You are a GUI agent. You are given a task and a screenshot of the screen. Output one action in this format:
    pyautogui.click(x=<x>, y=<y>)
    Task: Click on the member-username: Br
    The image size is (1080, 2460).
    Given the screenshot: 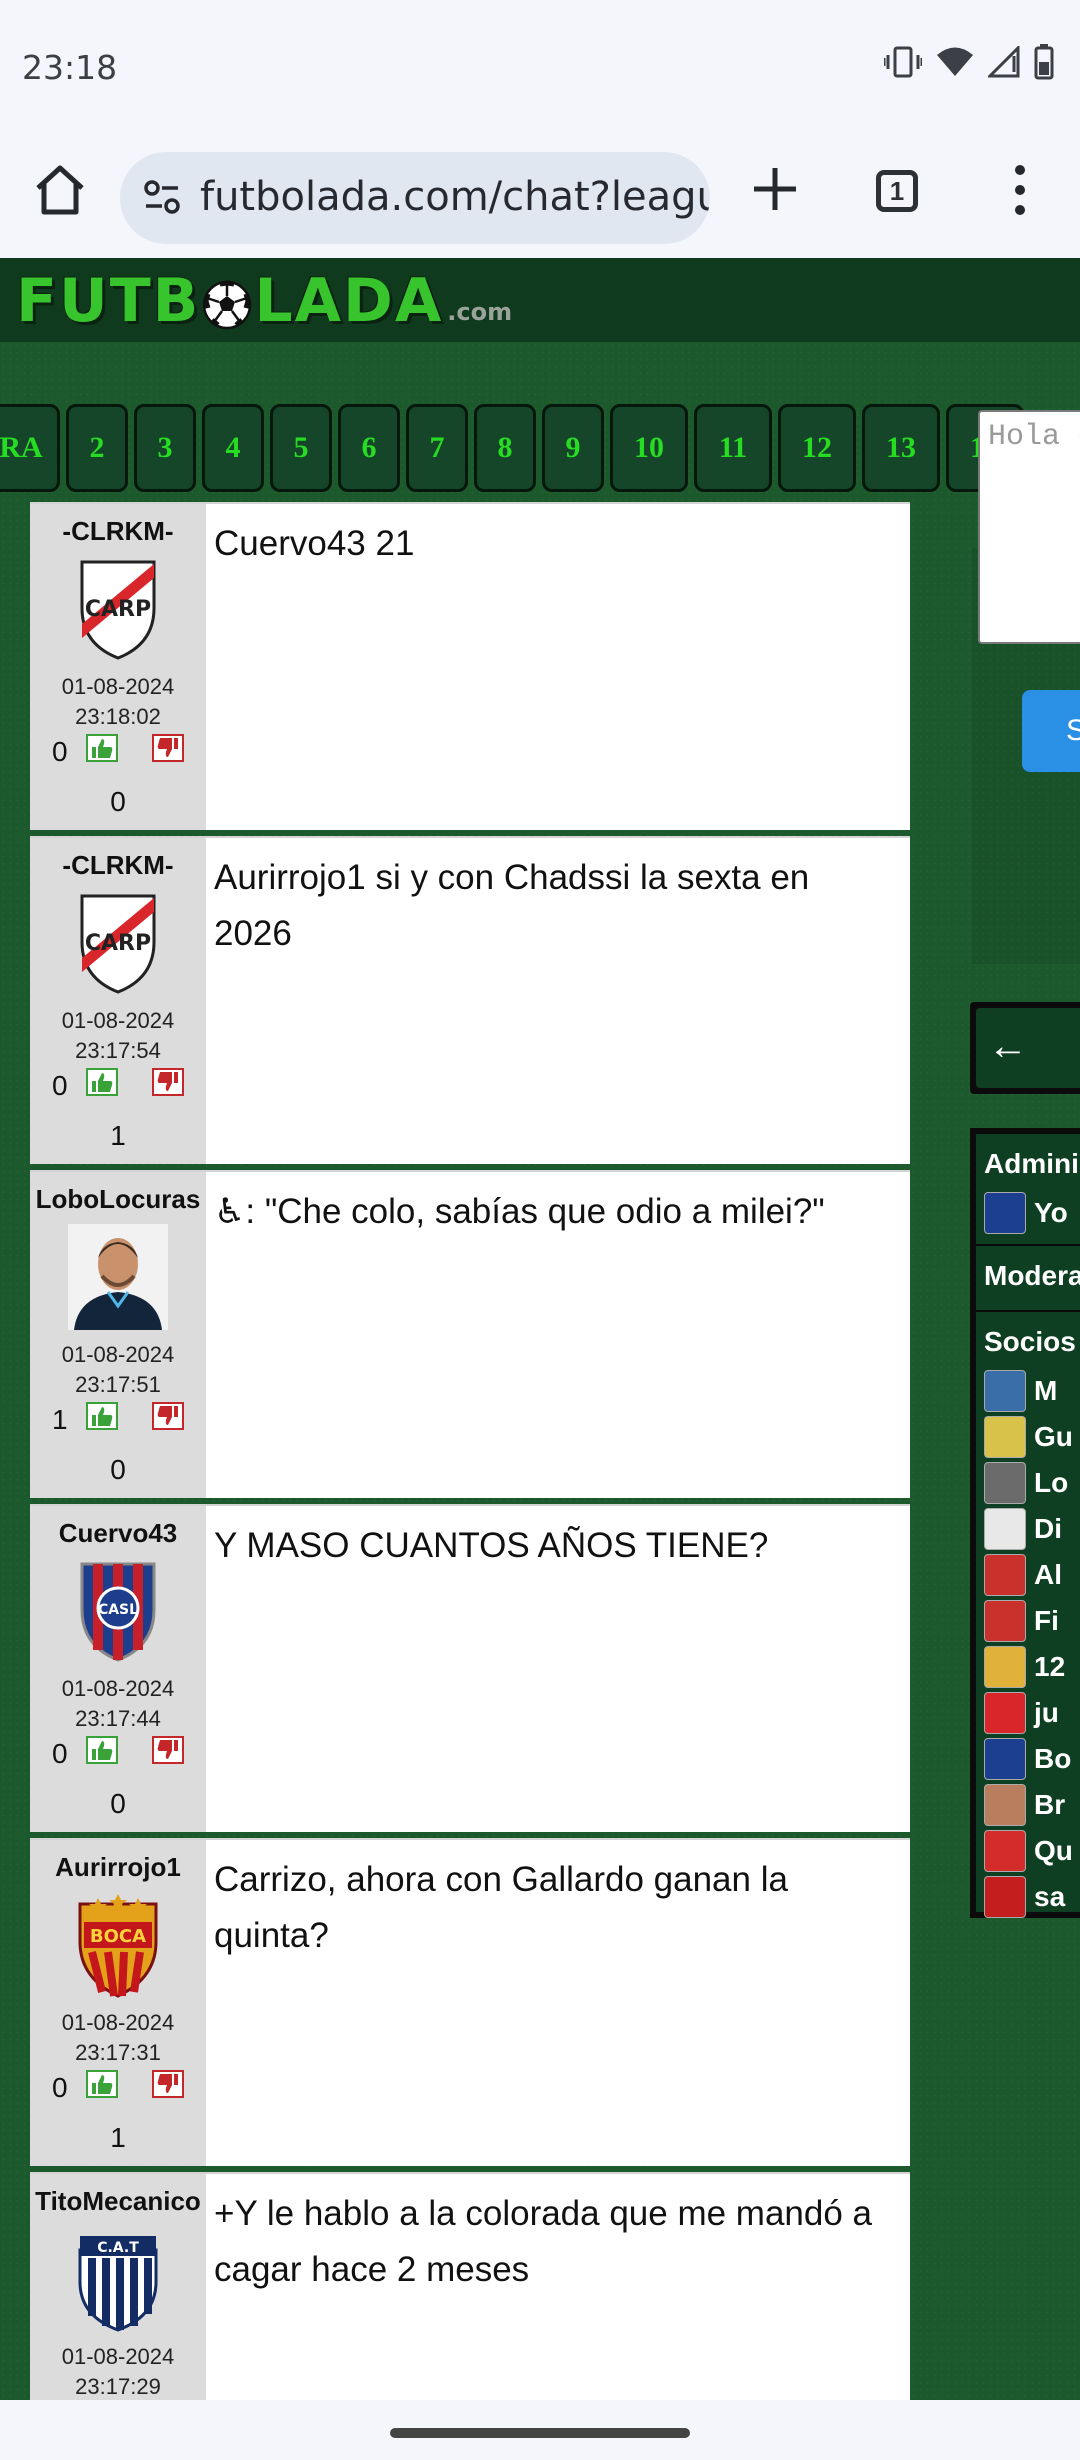 What is the action you would take?
    pyautogui.click(x=1050, y=1804)
    